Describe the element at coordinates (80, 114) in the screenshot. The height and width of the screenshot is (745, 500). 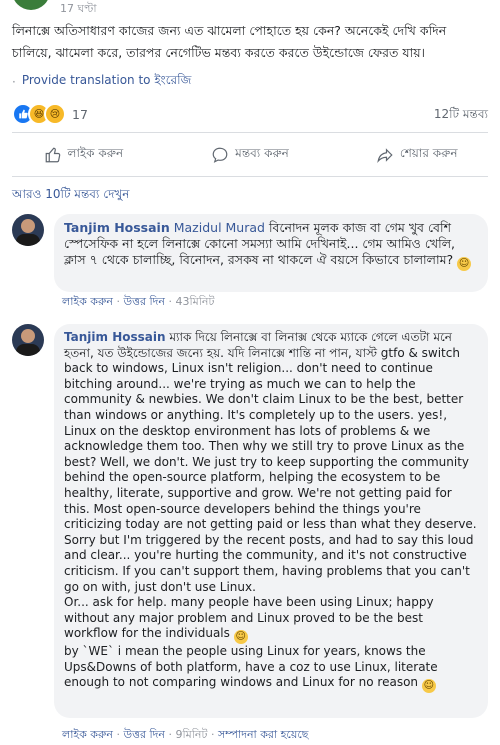
I see `reaction-count: 17` at that location.